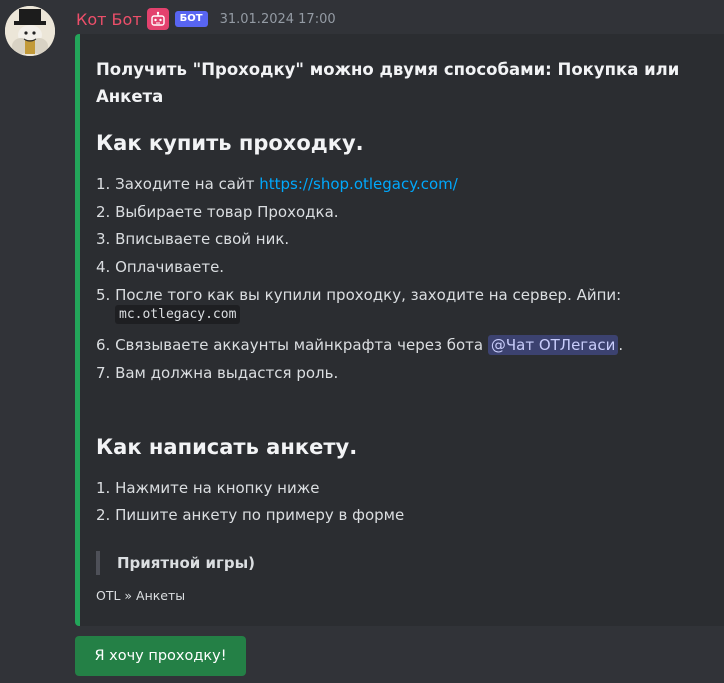 The image size is (724, 683). Describe the element at coordinates (160, 267) in the screenshot. I see `buy-step-4: 4. Оплачиваете.` at that location.